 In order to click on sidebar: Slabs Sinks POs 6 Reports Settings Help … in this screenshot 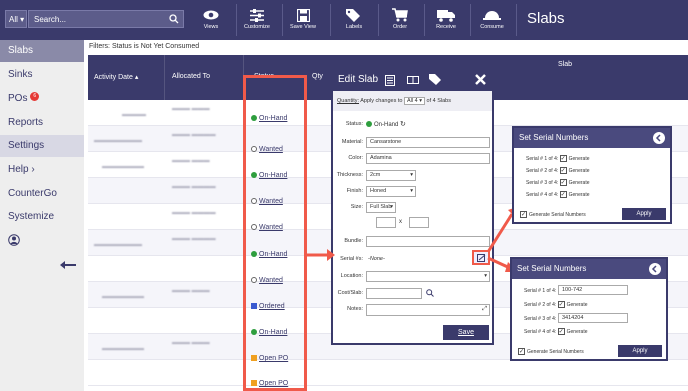, I will do `click(42, 215)`.